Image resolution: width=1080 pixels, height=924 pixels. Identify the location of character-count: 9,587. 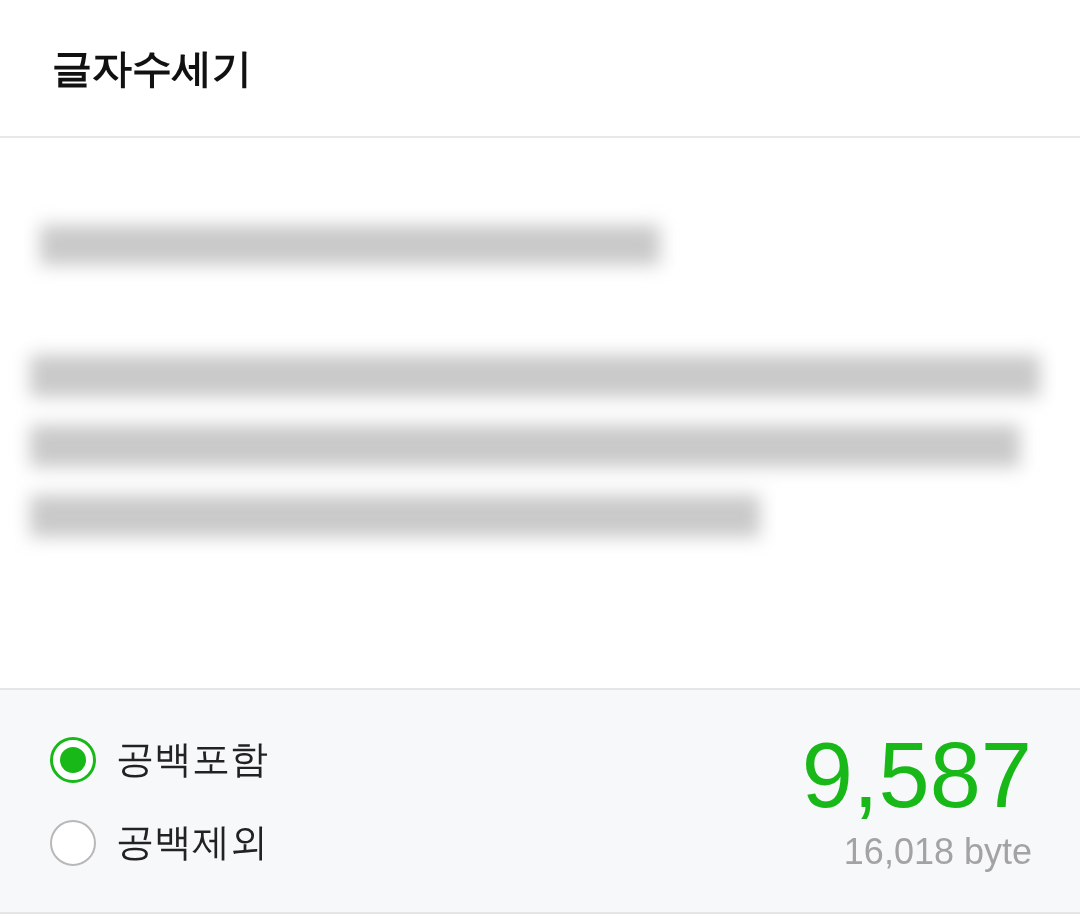
(916, 775).